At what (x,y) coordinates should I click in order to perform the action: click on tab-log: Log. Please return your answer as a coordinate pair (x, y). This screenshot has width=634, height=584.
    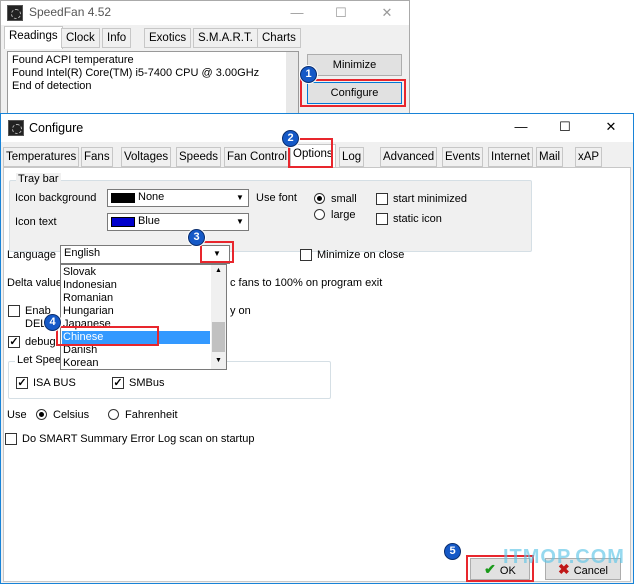
    Looking at the image, I should click on (352, 157).